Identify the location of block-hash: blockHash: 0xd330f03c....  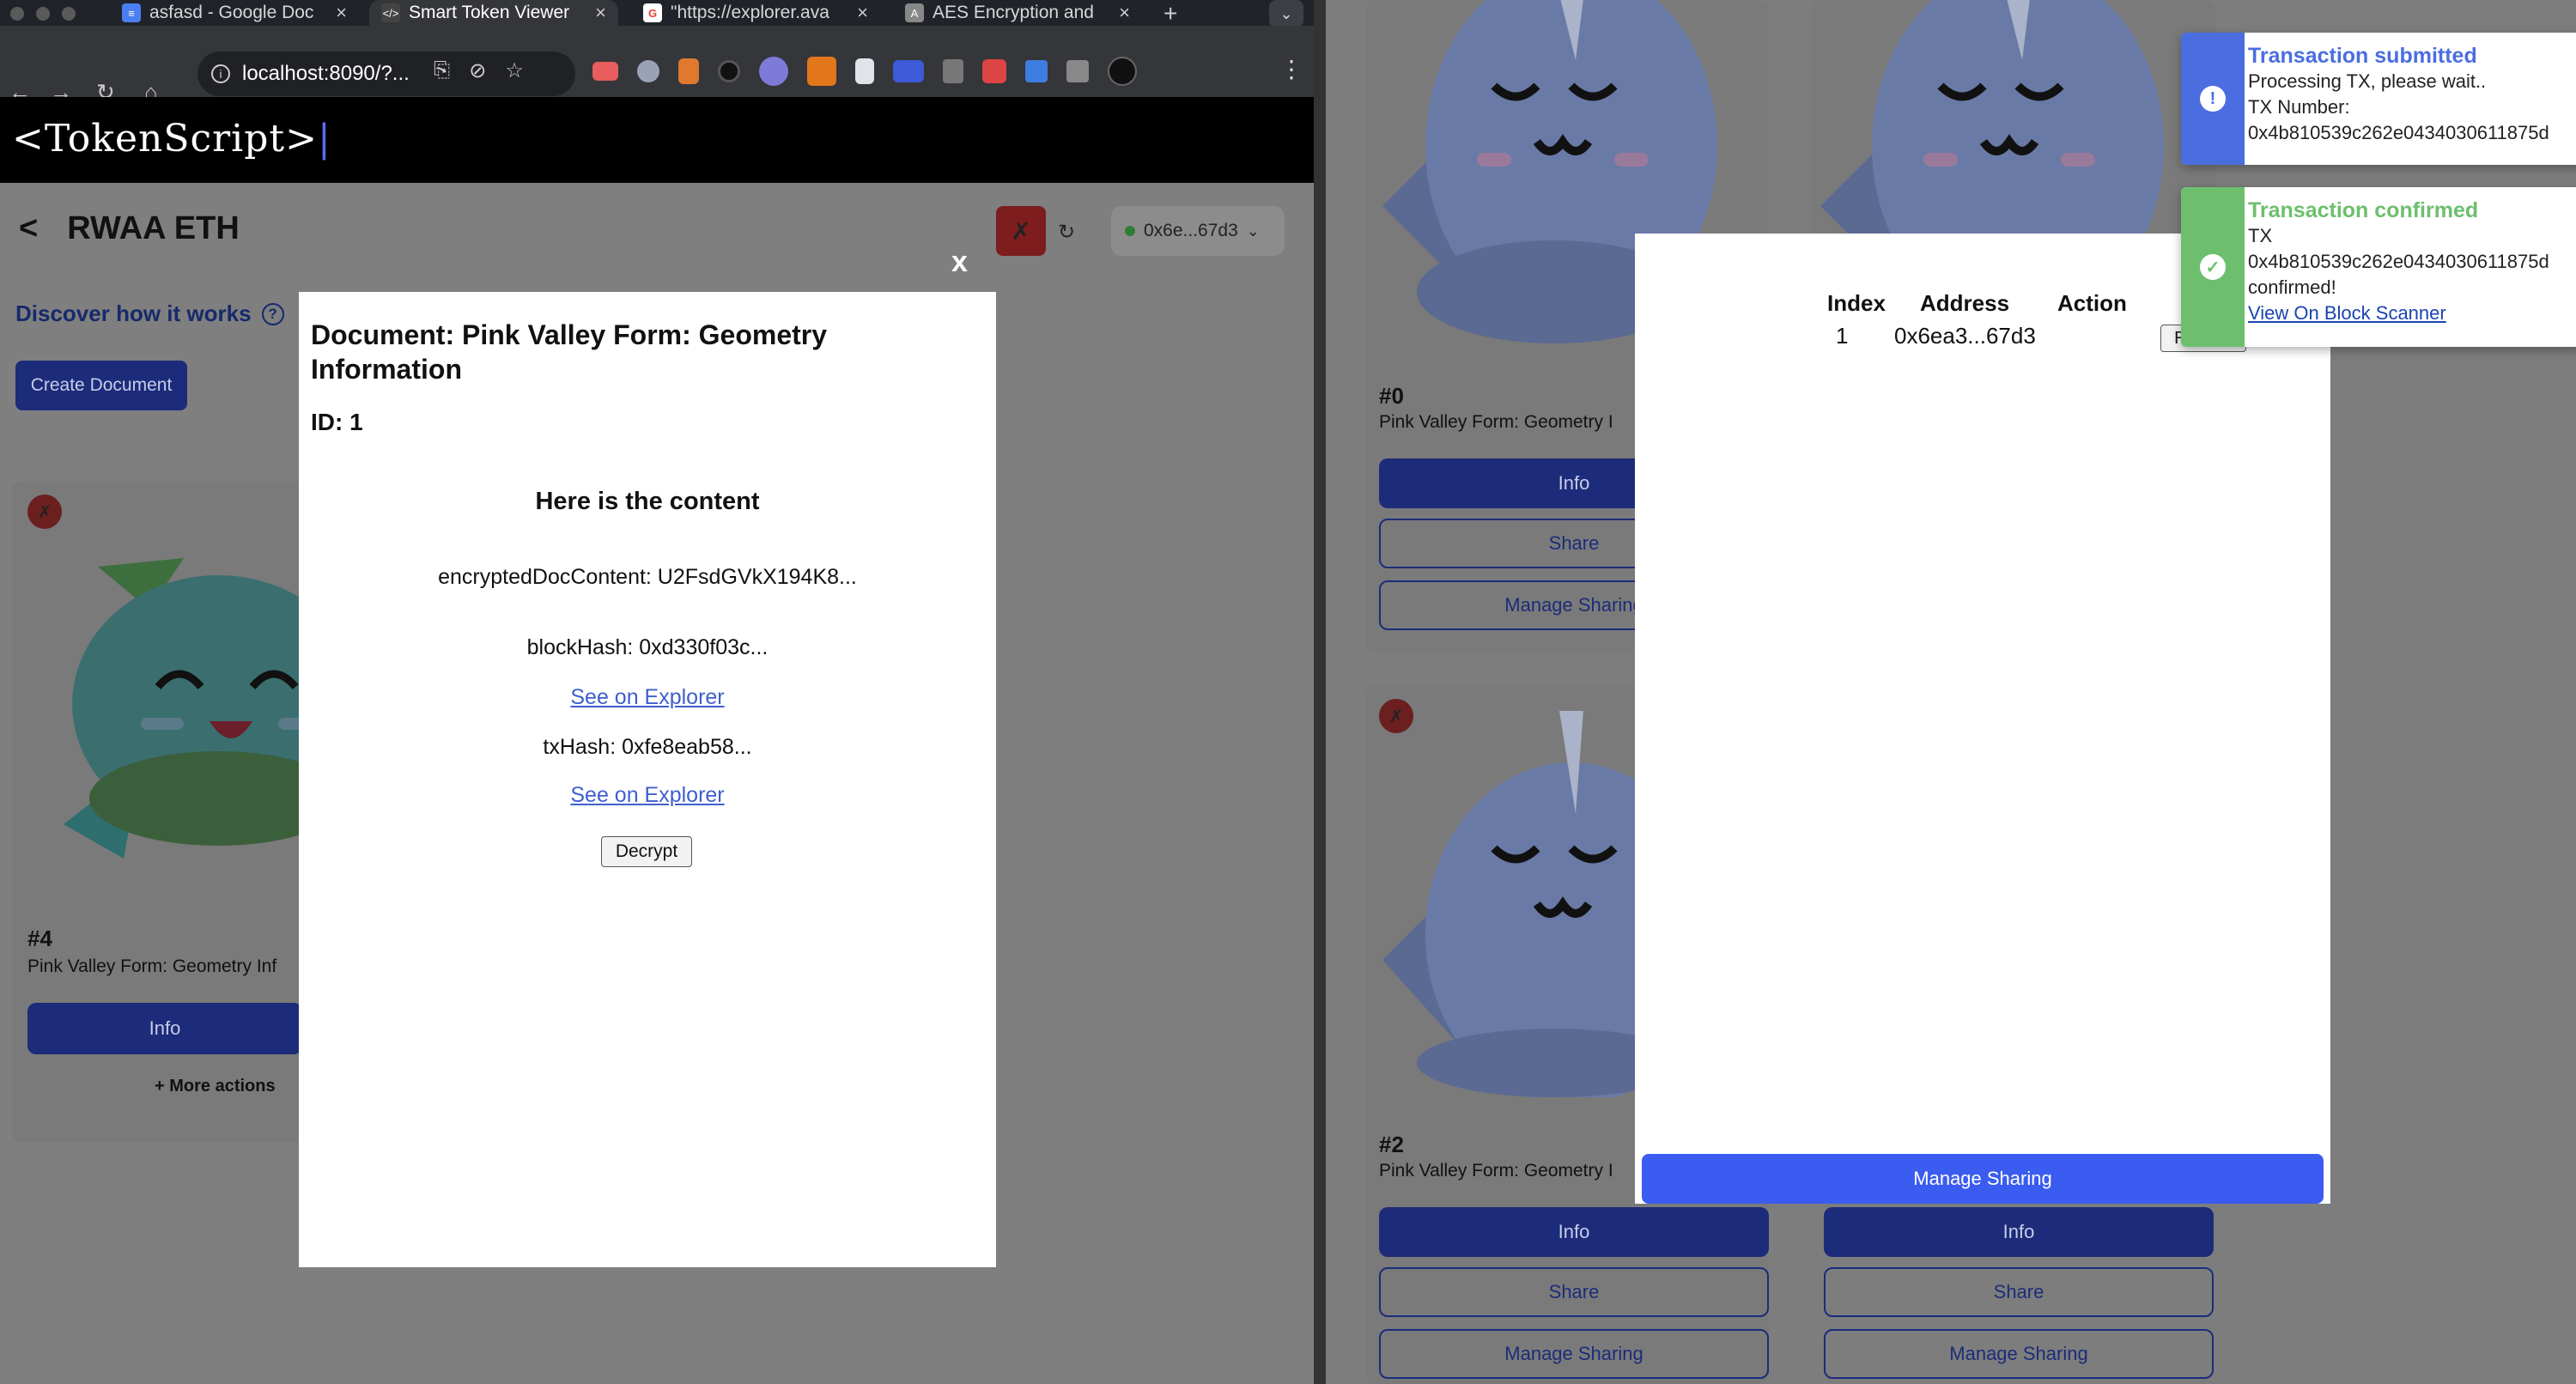
(647, 647).